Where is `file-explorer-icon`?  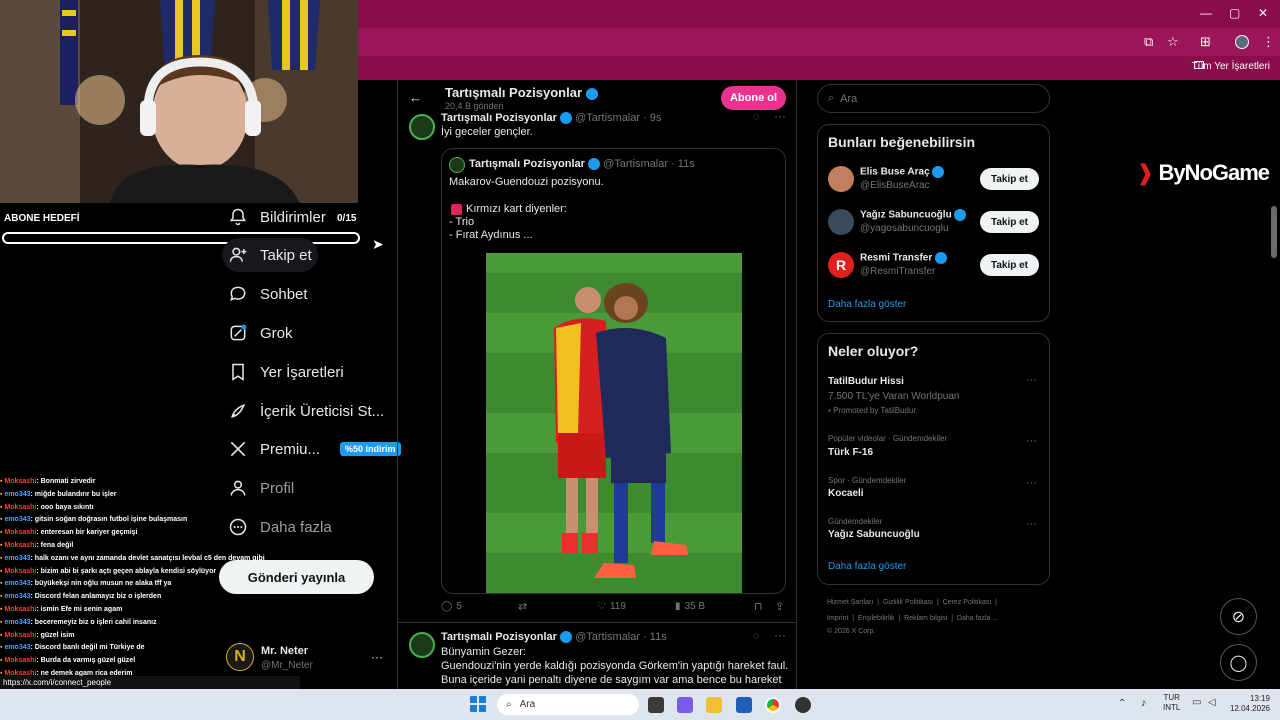 file-explorer-icon is located at coordinates (714, 705).